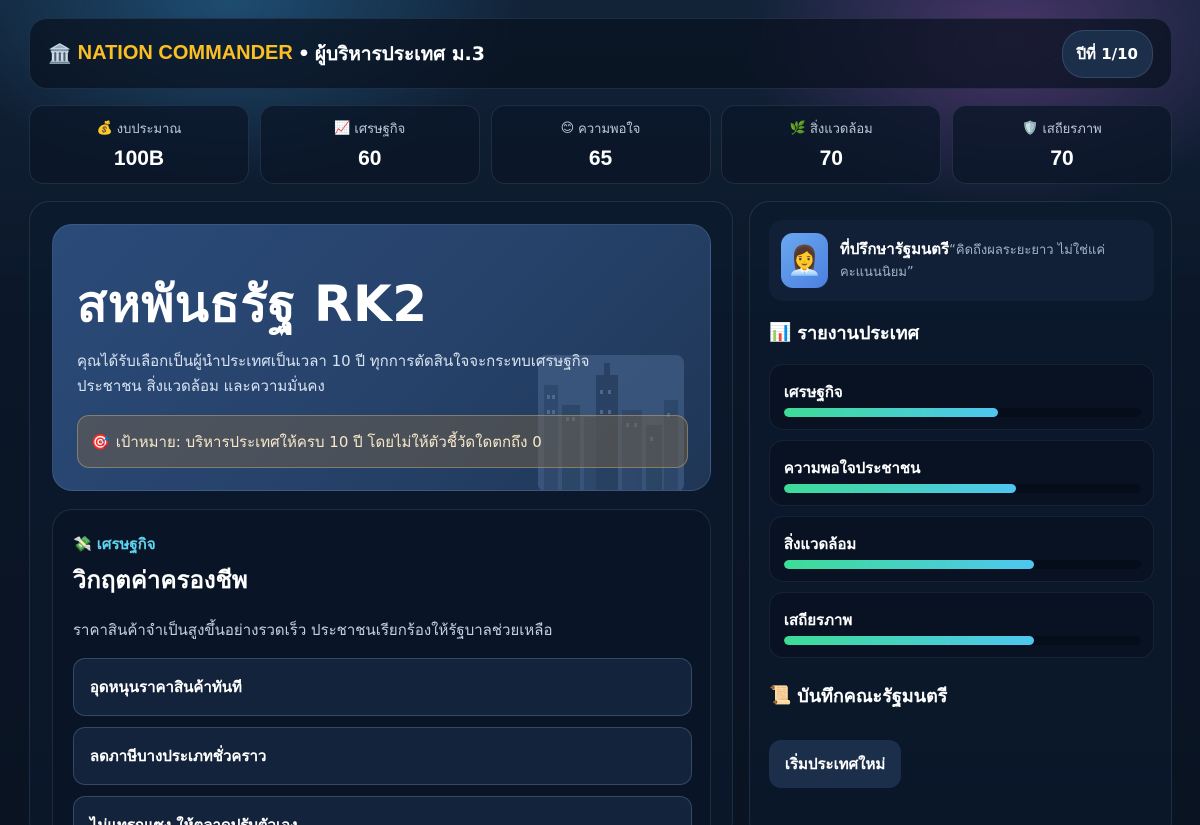  What do you see at coordinates (820, 544) in the screenshot?
I see `meter-label: สิ่งแวดล้อม` at bounding box center [820, 544].